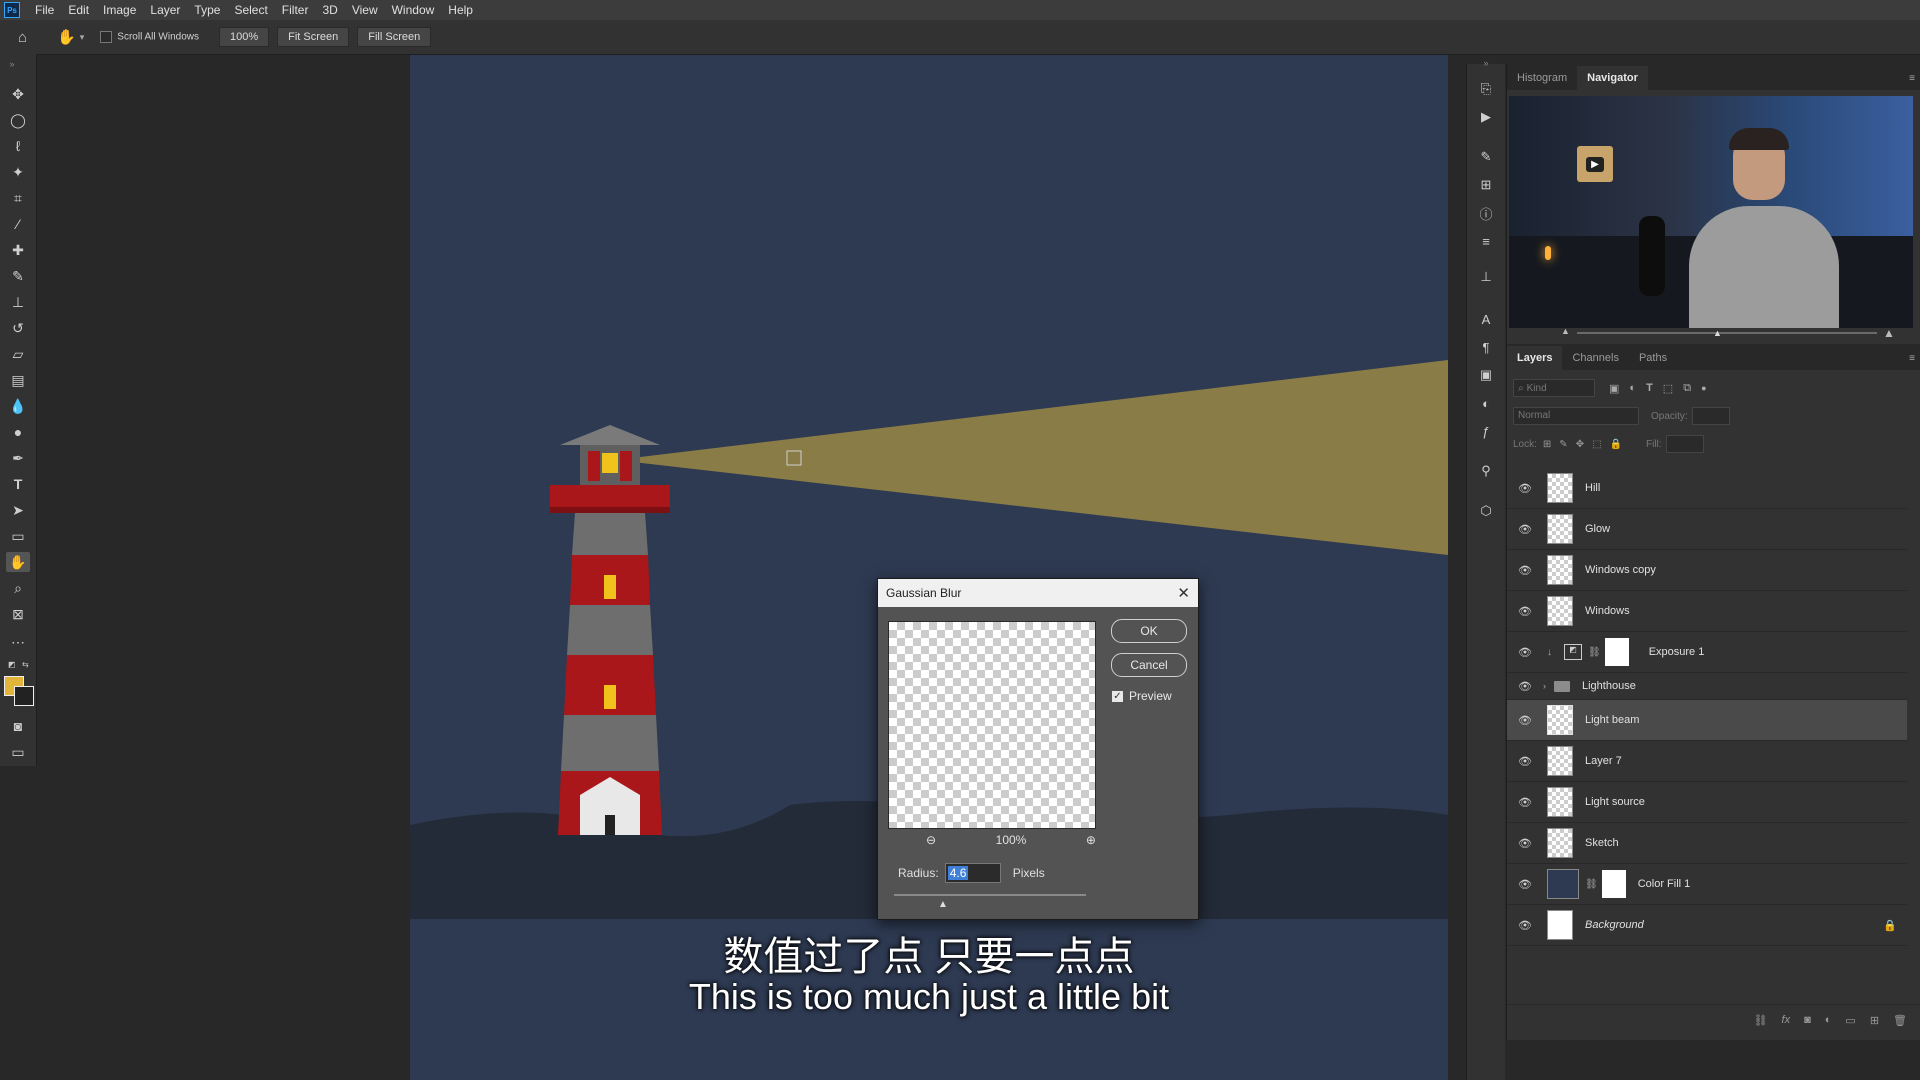 The height and width of the screenshot is (1080, 1920). I want to click on lock-artboard-icon: ⬚, so click(1596, 444).